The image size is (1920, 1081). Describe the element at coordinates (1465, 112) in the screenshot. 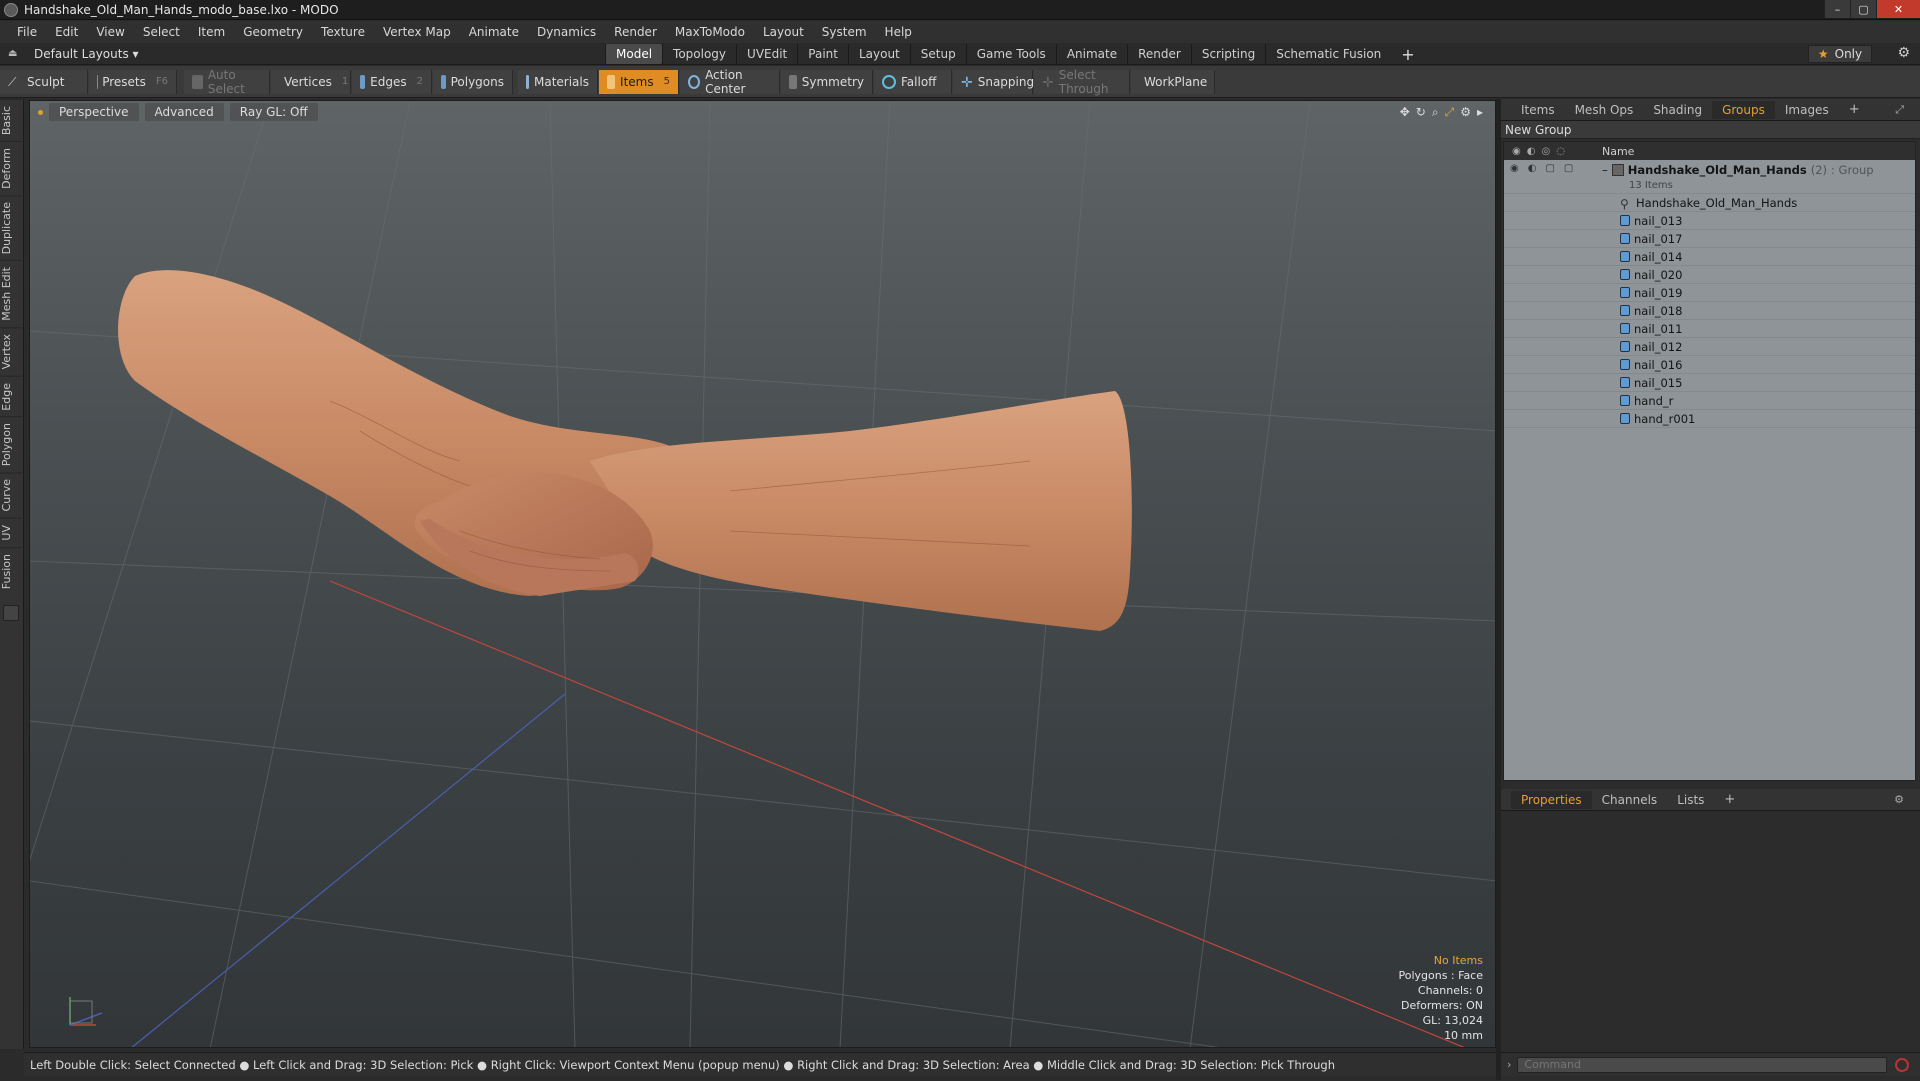

I see `viewport-settings-icon: ⚙` at that location.